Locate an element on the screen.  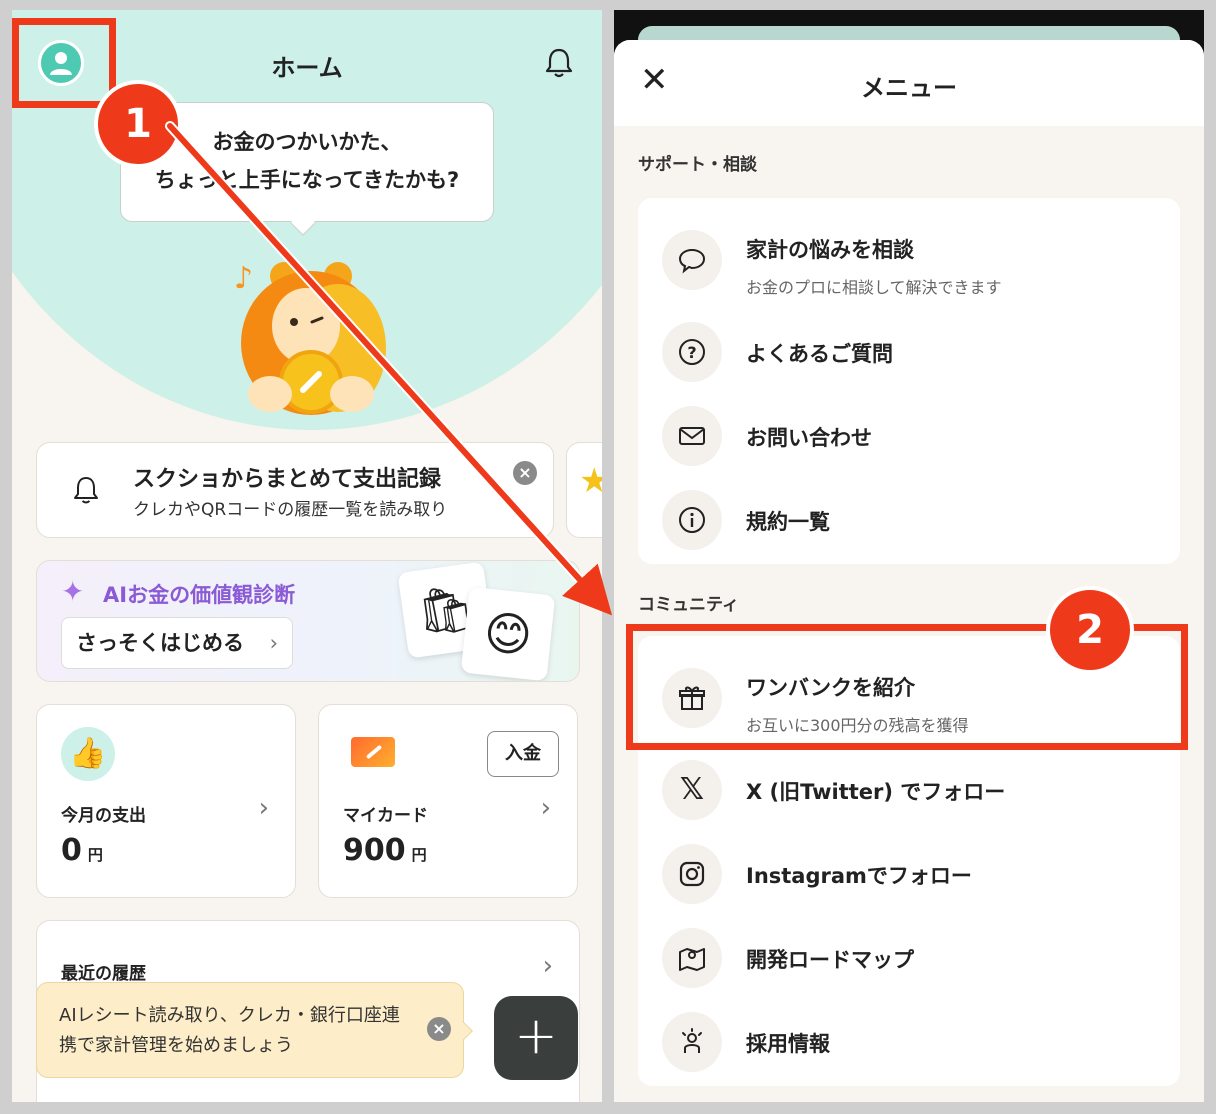
bubble-line-2: ちょっと上手になってきたかも? is located at coordinates (307, 180).